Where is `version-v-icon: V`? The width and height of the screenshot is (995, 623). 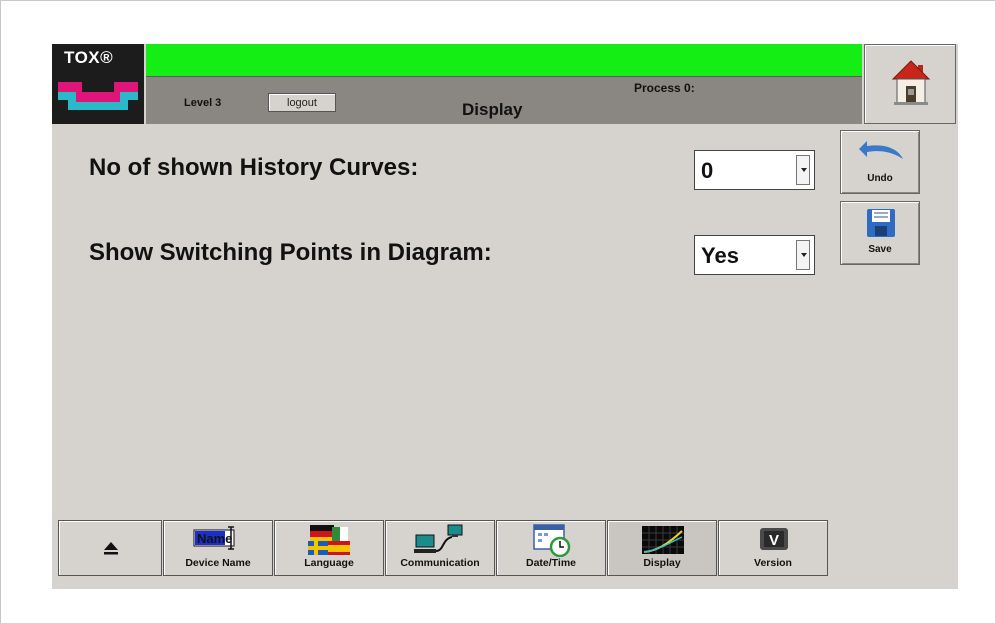 version-v-icon: V is located at coordinates (774, 539).